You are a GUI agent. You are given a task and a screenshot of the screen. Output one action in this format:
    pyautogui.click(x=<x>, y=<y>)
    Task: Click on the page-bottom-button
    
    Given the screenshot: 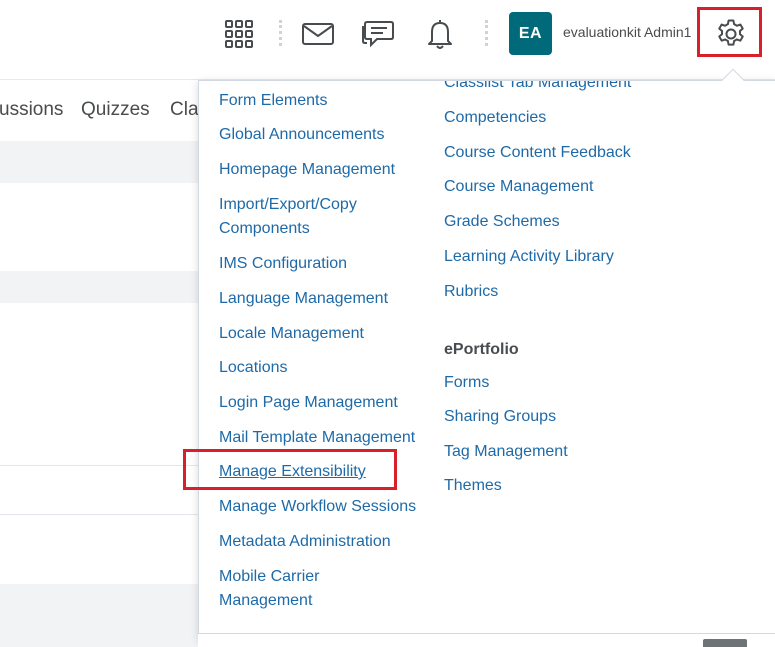 What is the action you would take?
    pyautogui.click(x=725, y=643)
    